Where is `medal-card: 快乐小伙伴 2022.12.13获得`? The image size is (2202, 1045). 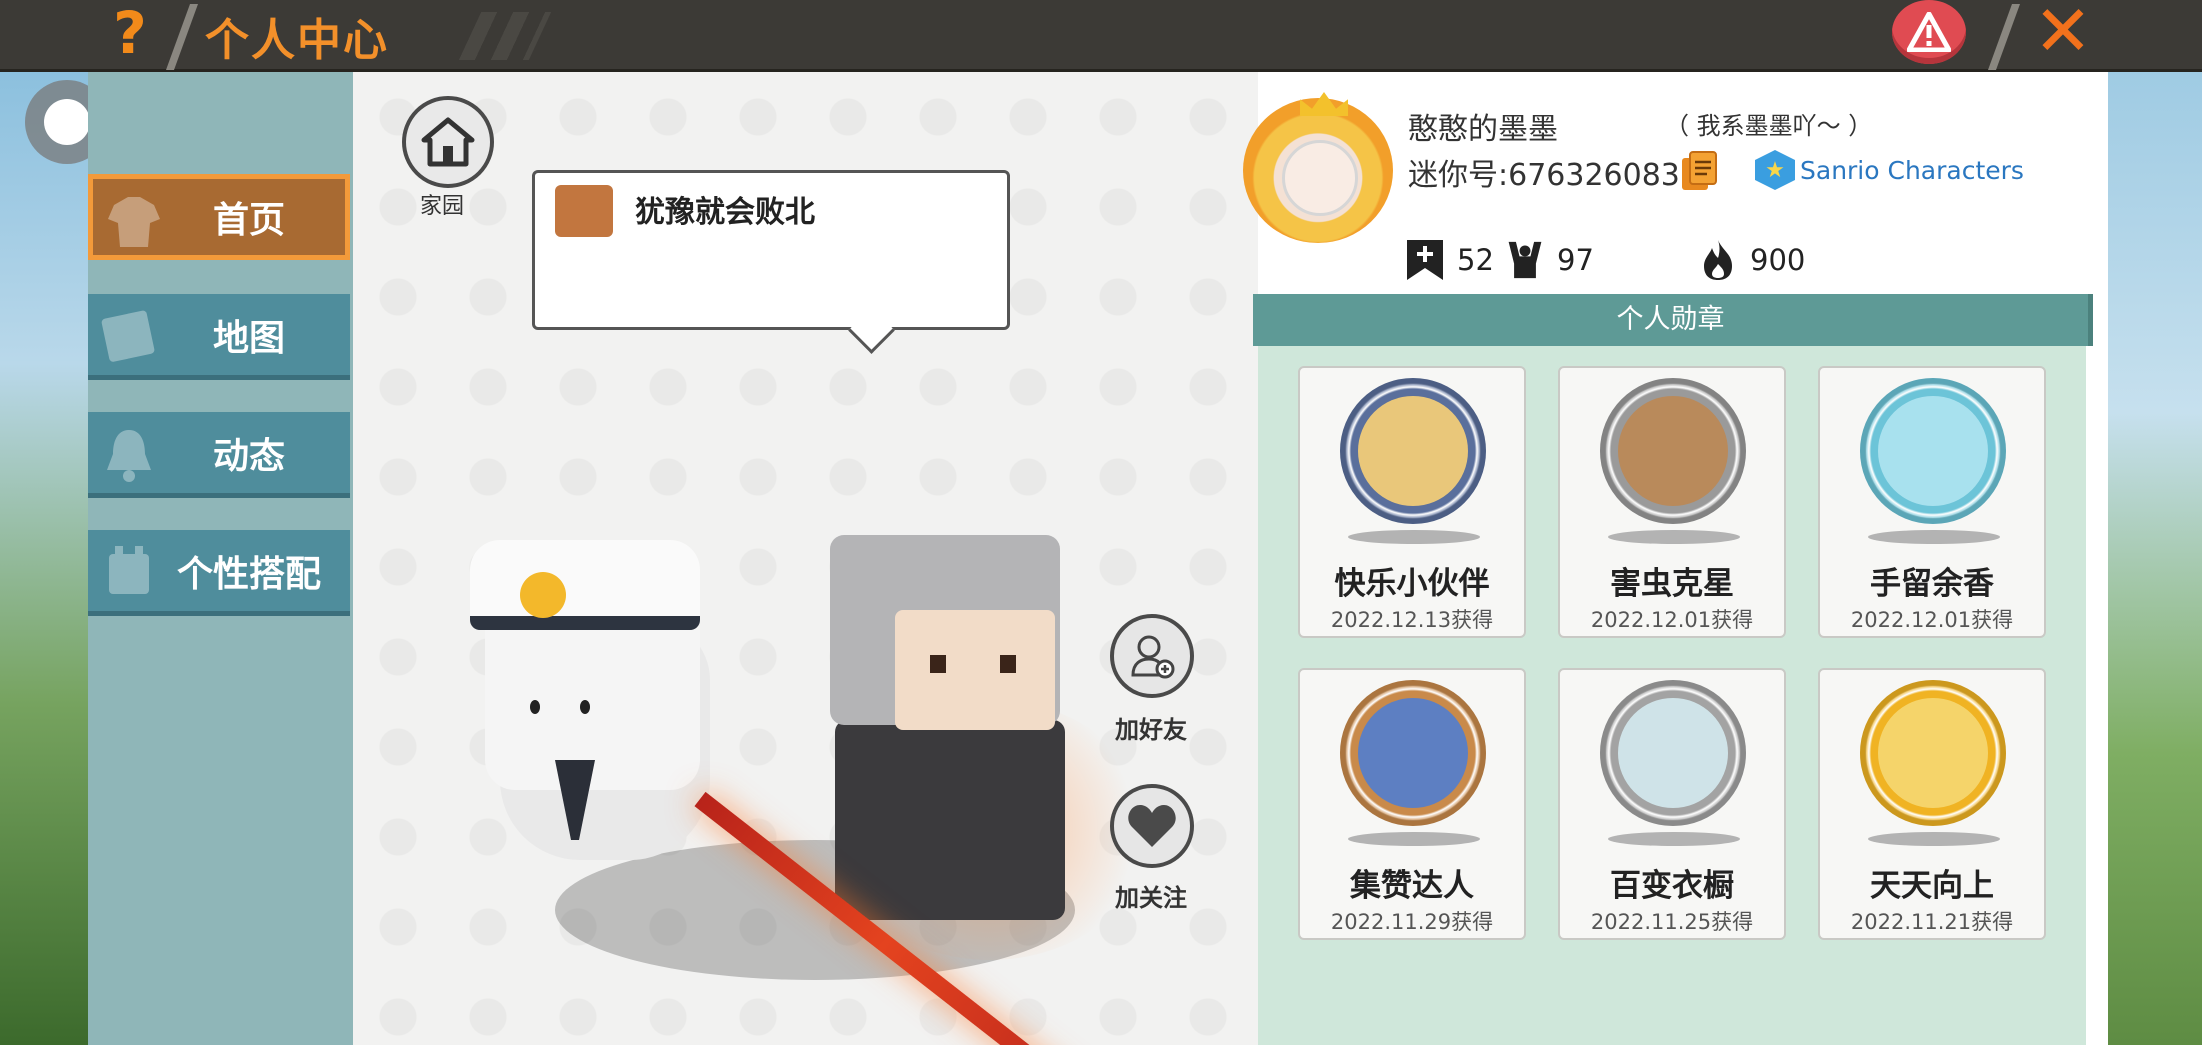
medal-card: 快乐小伙伴 2022.12.13获得 is located at coordinates (1412, 502).